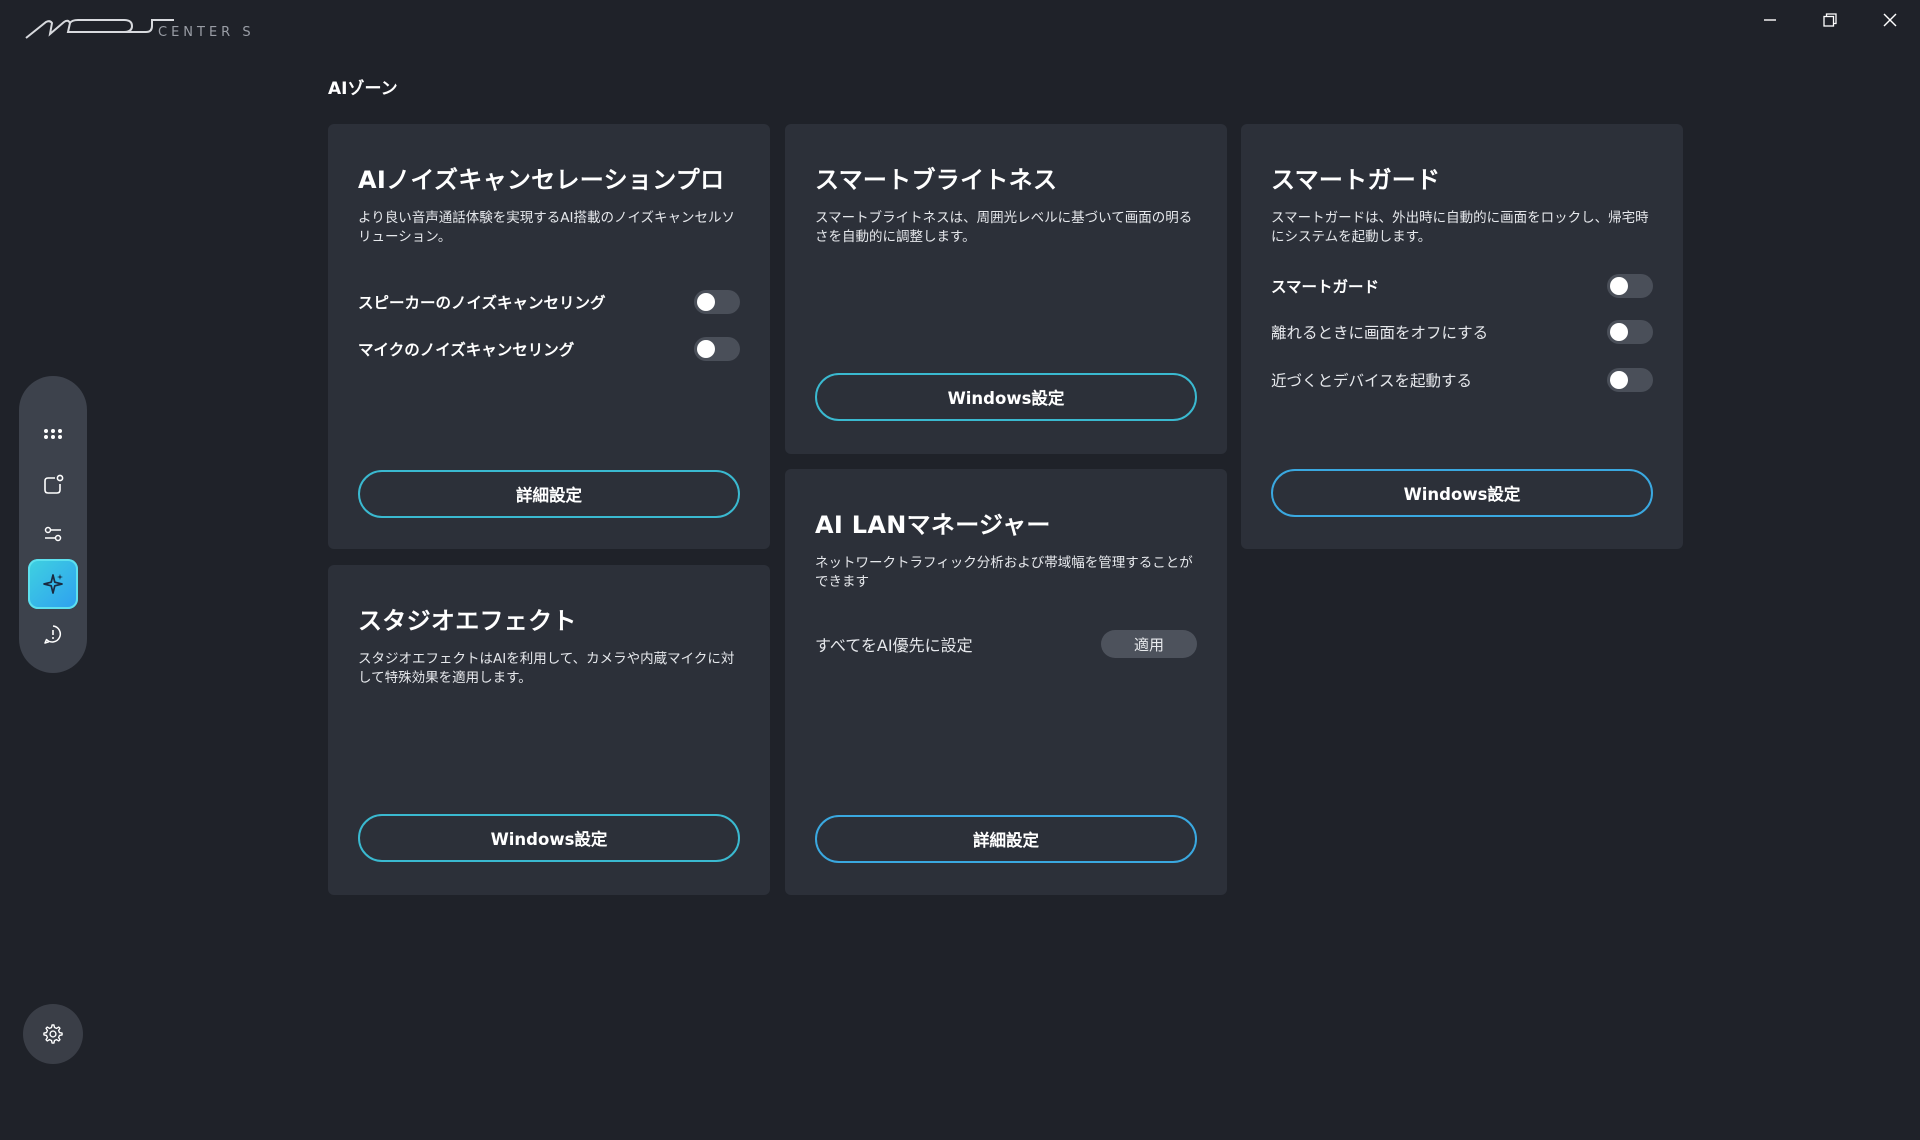  What do you see at coordinates (894, 645) in the screenshot?
I see `setting-label: すべてをAI優先に設定` at bounding box center [894, 645].